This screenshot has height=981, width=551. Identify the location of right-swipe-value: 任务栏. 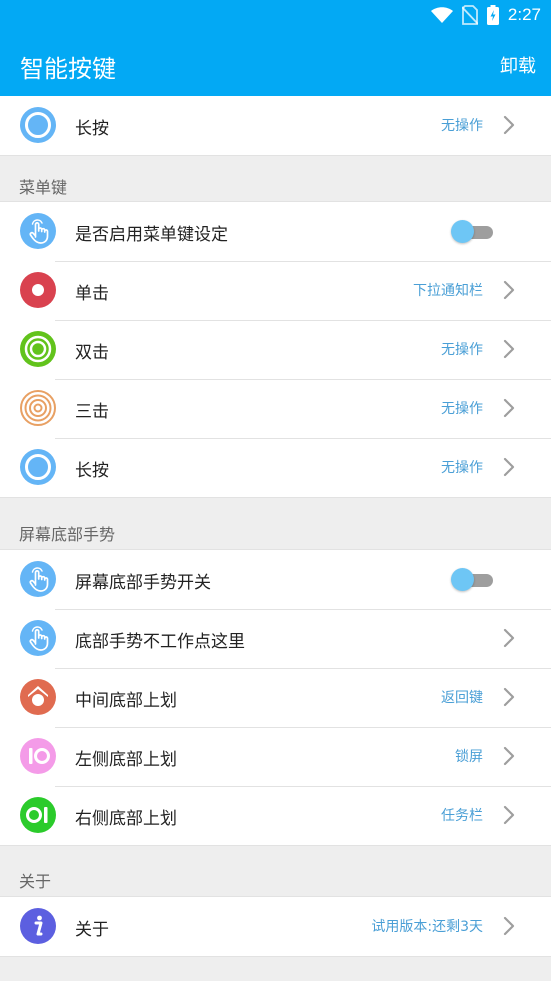
(462, 816).